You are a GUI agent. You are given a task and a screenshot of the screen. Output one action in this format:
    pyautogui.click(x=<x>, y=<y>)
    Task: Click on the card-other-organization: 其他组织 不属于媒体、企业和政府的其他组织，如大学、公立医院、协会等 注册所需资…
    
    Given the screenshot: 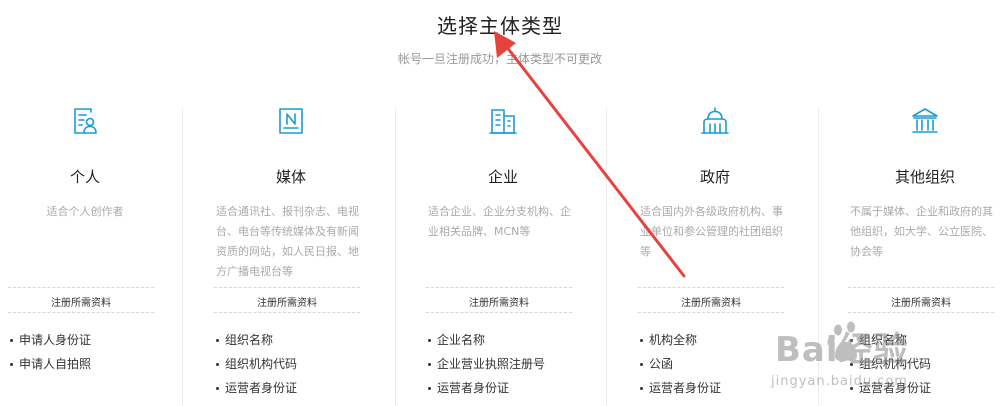 What is the action you would take?
    pyautogui.click(x=920, y=253)
    